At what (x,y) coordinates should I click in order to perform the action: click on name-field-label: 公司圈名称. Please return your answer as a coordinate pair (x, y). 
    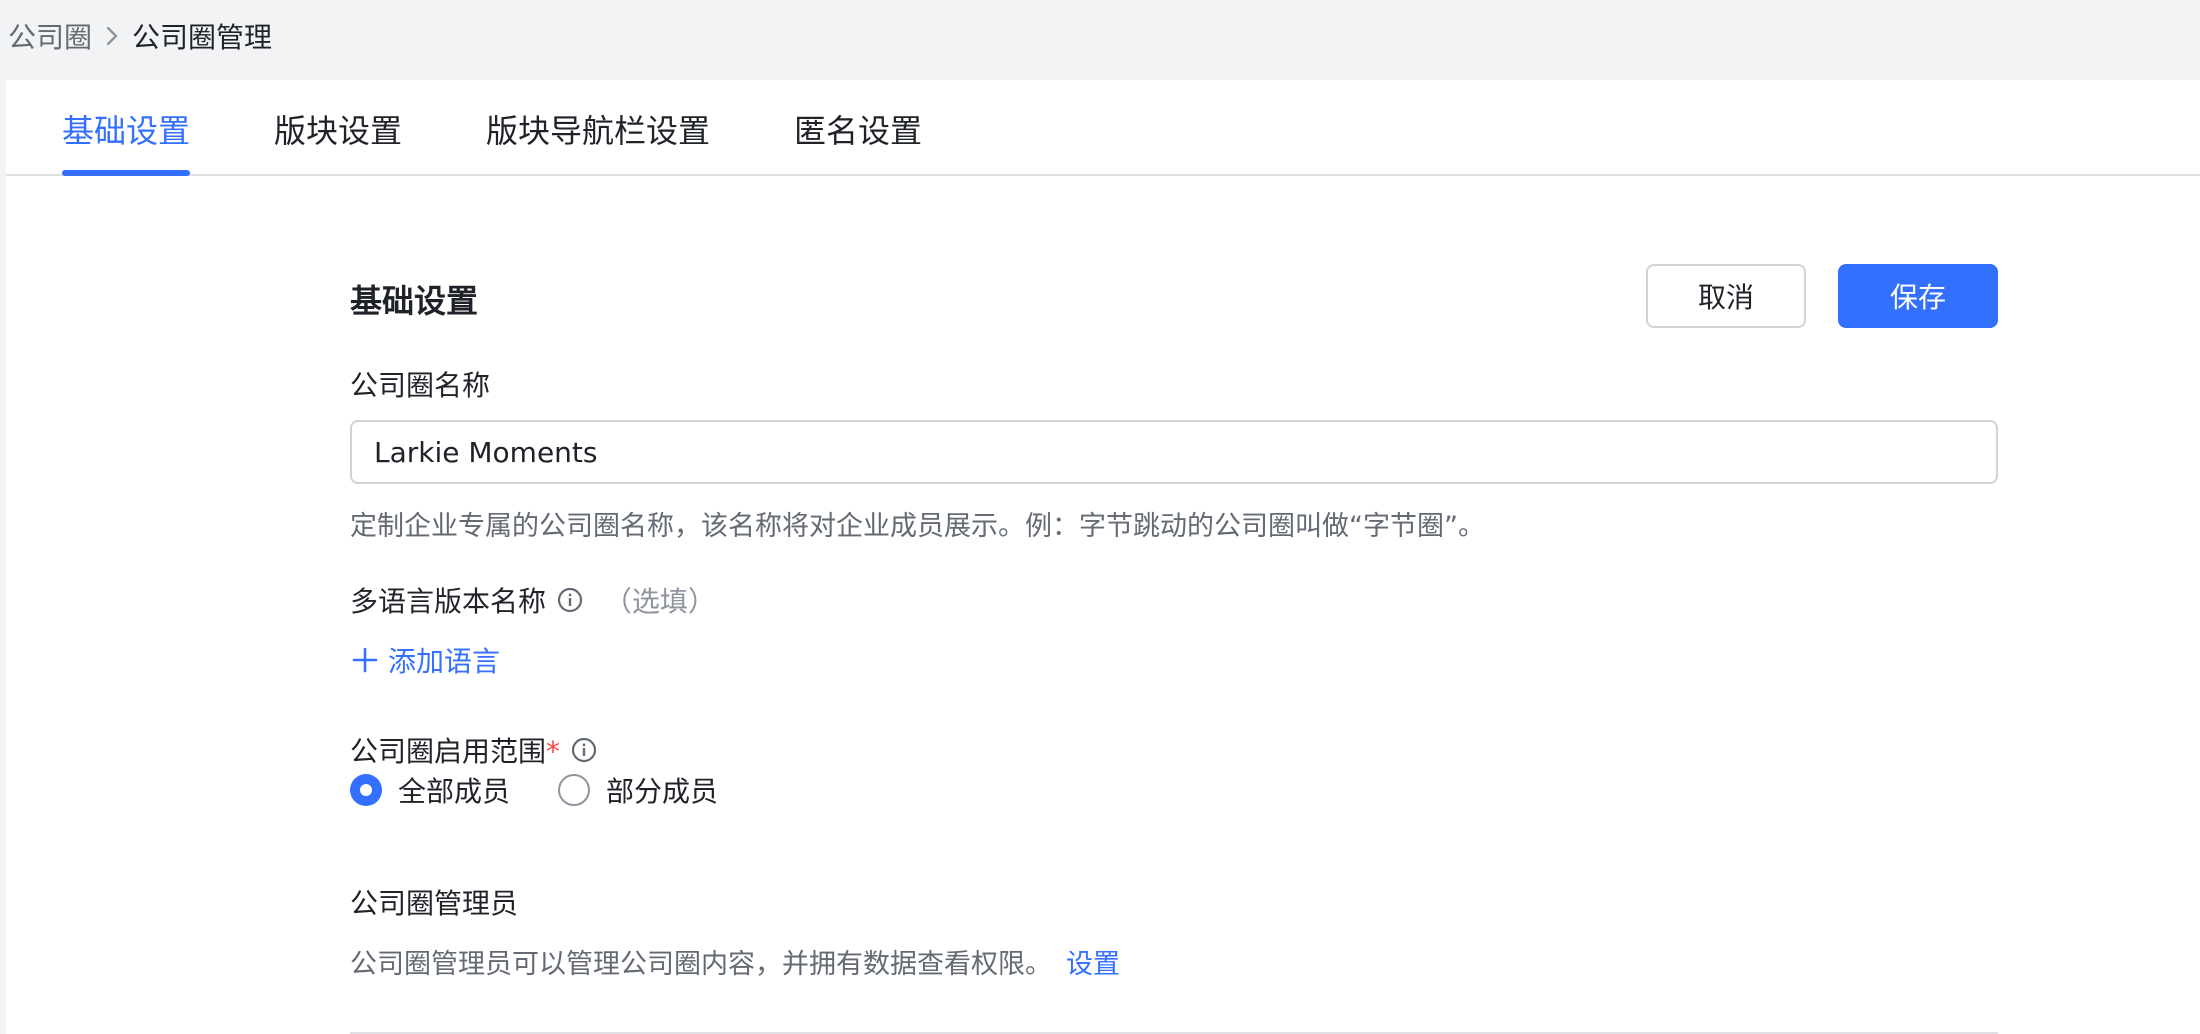
    Looking at the image, I should click on (420, 385).